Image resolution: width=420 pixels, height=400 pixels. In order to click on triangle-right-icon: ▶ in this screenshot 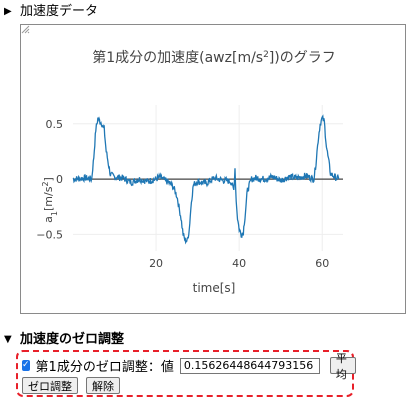, I will do `click(8, 11)`.